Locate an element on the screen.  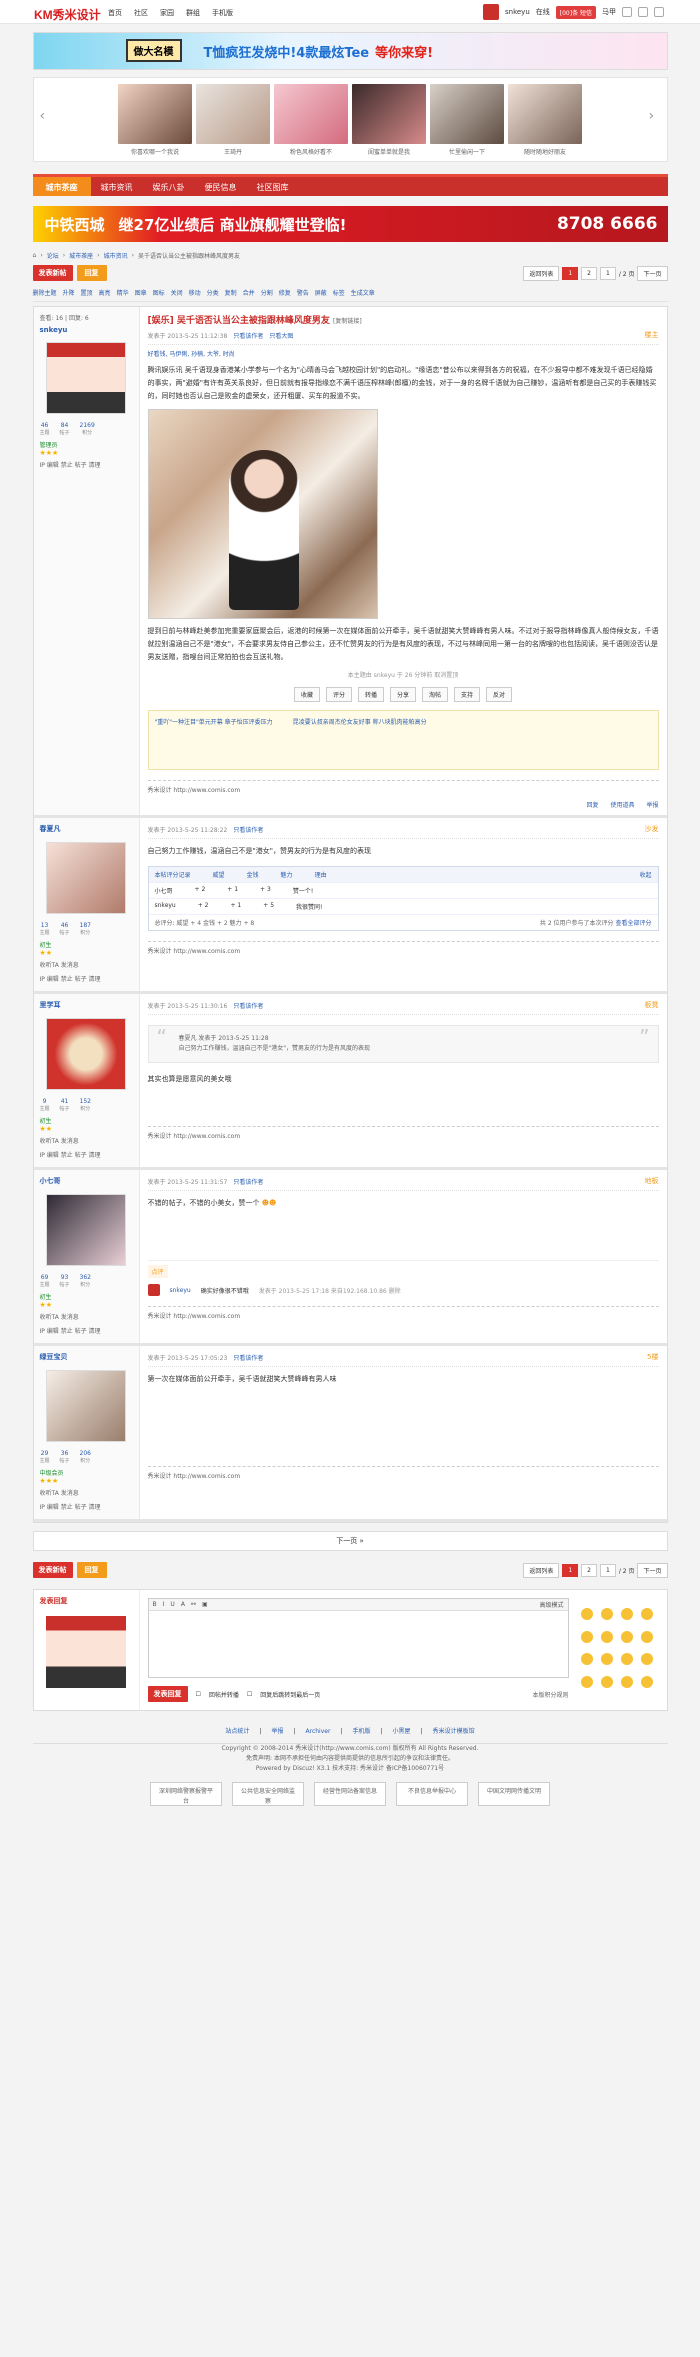
nav-mobile: 手机版 is located at coordinates (222, 13).